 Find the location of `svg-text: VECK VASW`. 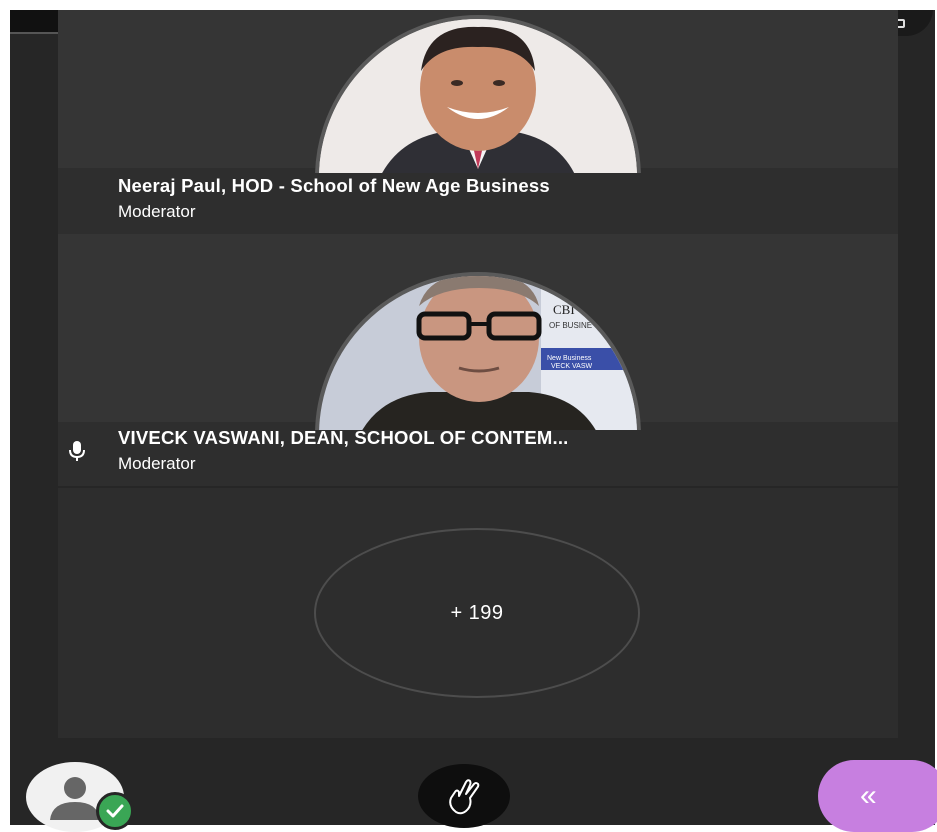

svg-text: VECK VASW is located at coordinates (571, 366).